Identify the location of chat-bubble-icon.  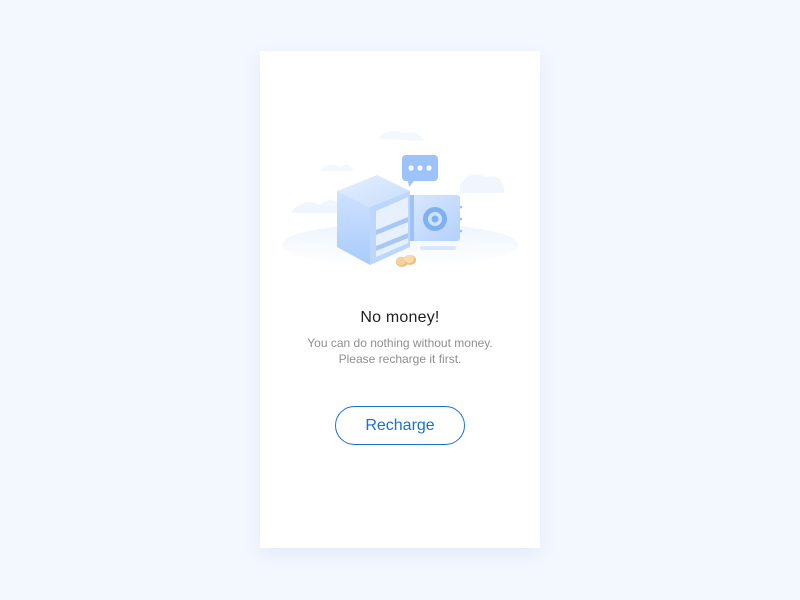
(420, 171).